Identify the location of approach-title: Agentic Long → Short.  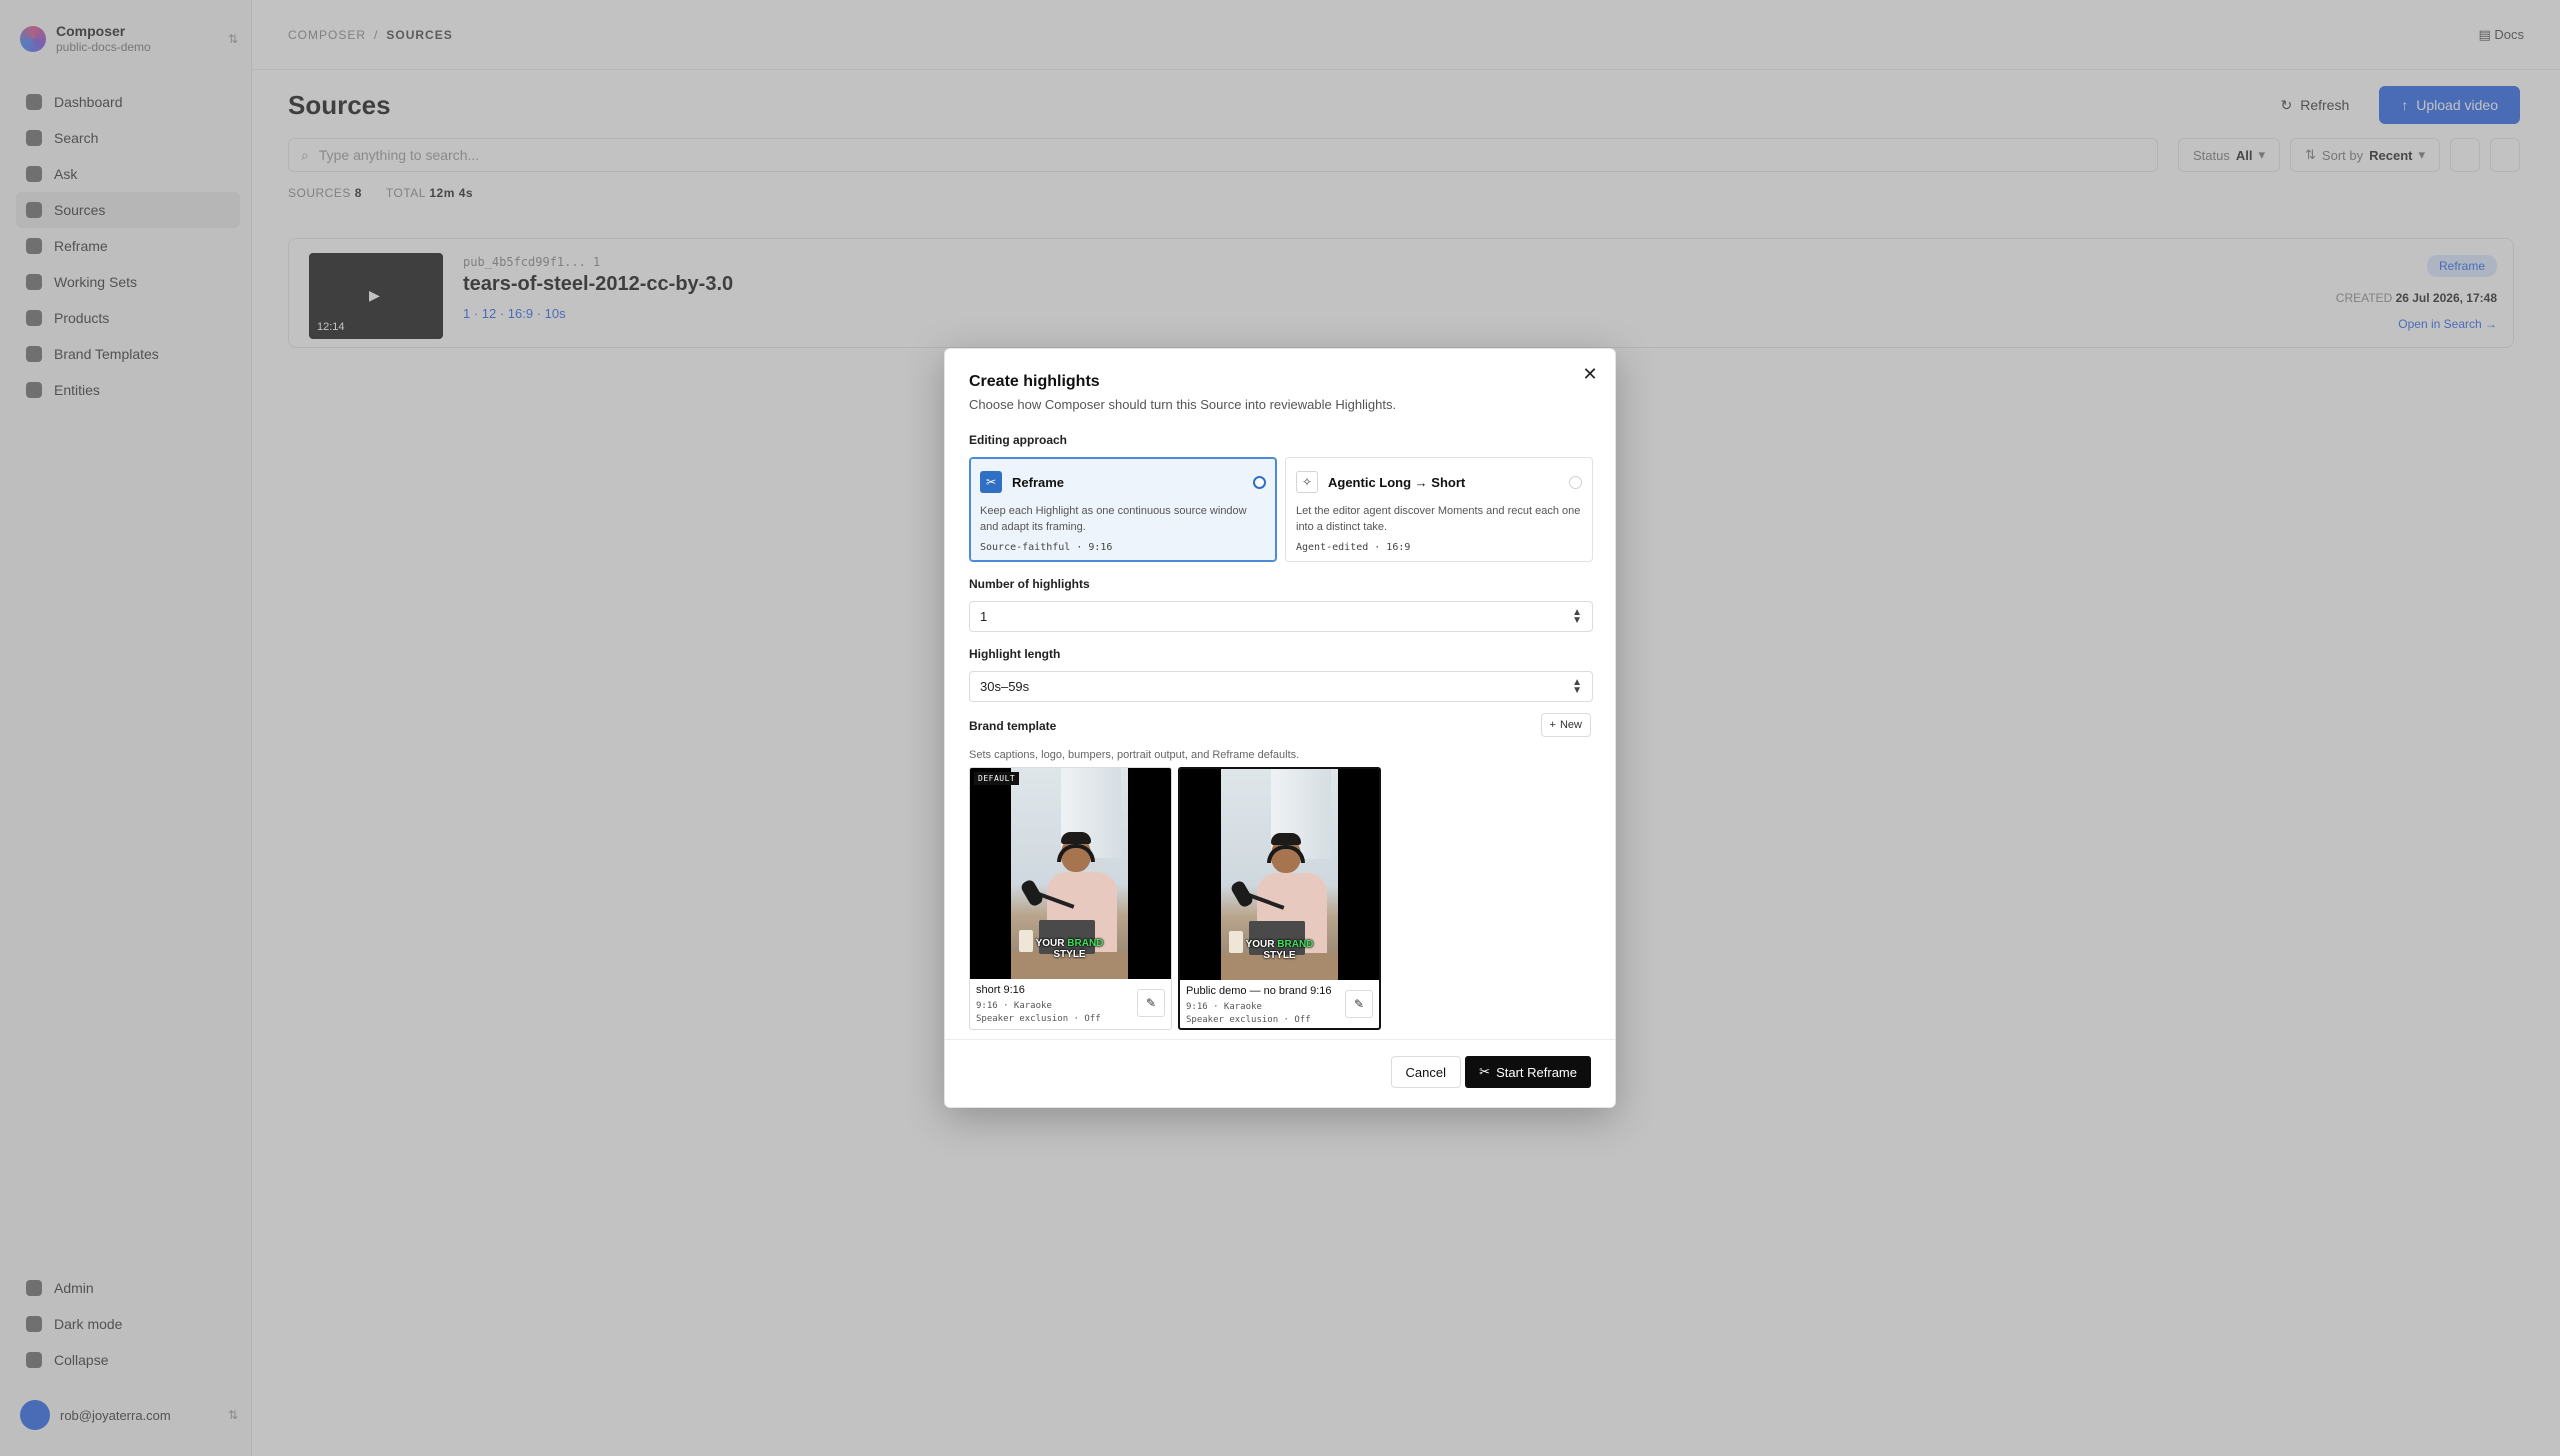
(1397, 482).